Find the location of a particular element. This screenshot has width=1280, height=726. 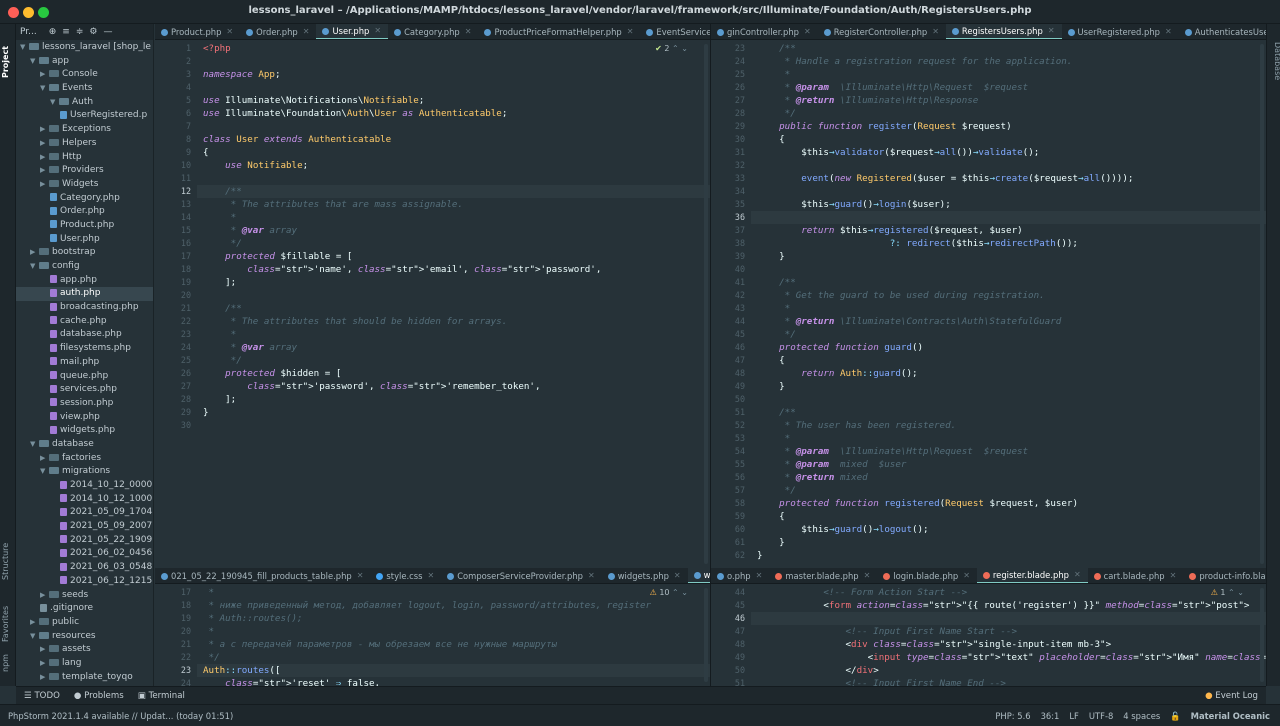

tree-item: ▶ factories is located at coordinates (84, 459).